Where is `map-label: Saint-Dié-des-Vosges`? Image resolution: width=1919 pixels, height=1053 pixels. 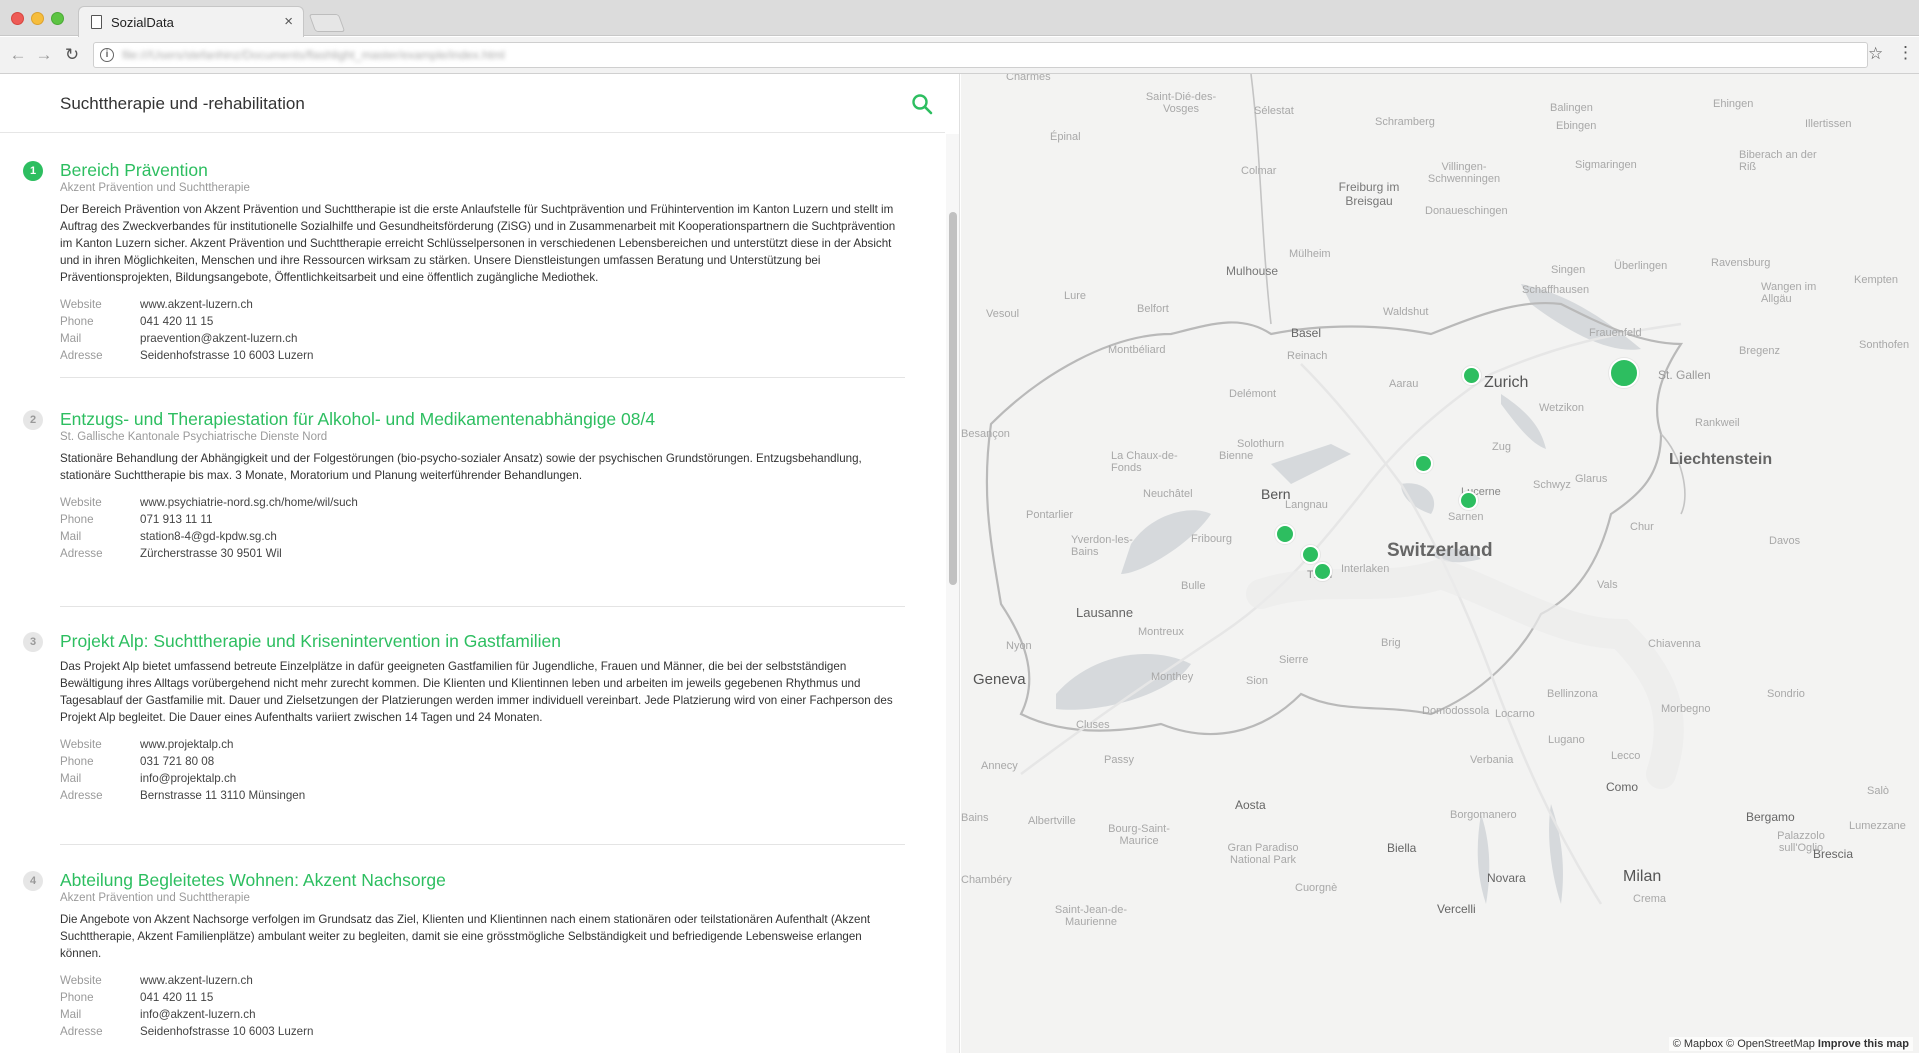 map-label: Saint-Dié-des-Vosges is located at coordinates (1181, 103).